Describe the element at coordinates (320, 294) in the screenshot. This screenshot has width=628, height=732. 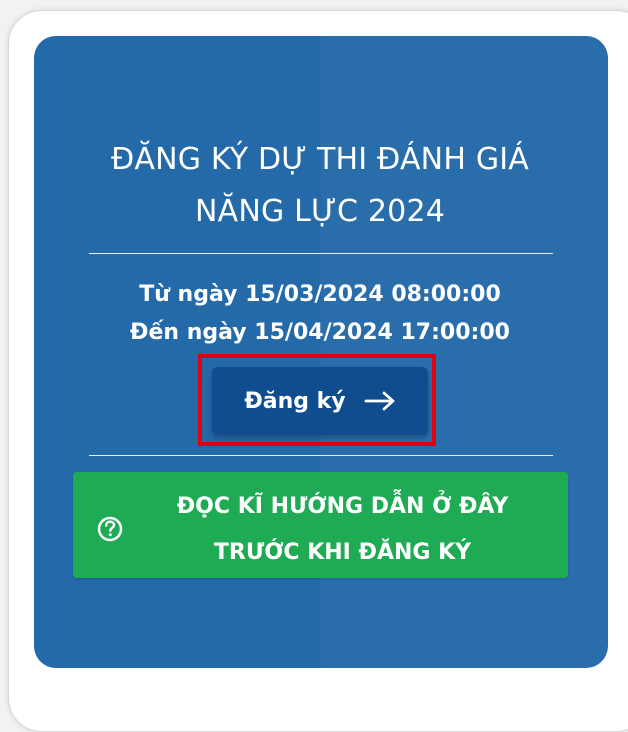
I see `start-date: Từ ngày 15/03/2024 08:00:00` at that location.